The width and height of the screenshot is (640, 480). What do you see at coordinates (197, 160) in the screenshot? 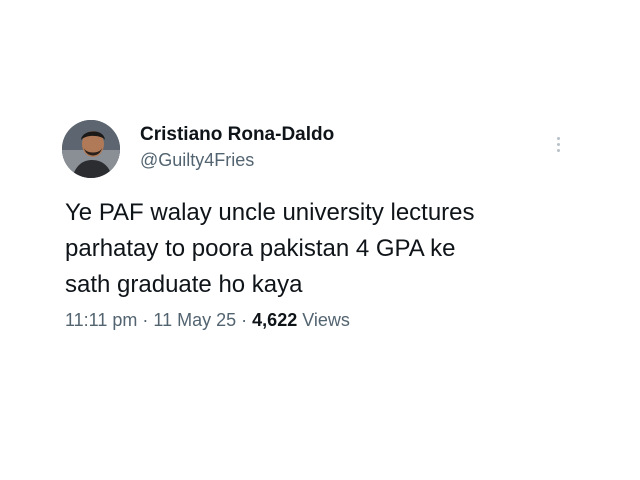
I see `author-handle: @Guilty4Fries` at bounding box center [197, 160].